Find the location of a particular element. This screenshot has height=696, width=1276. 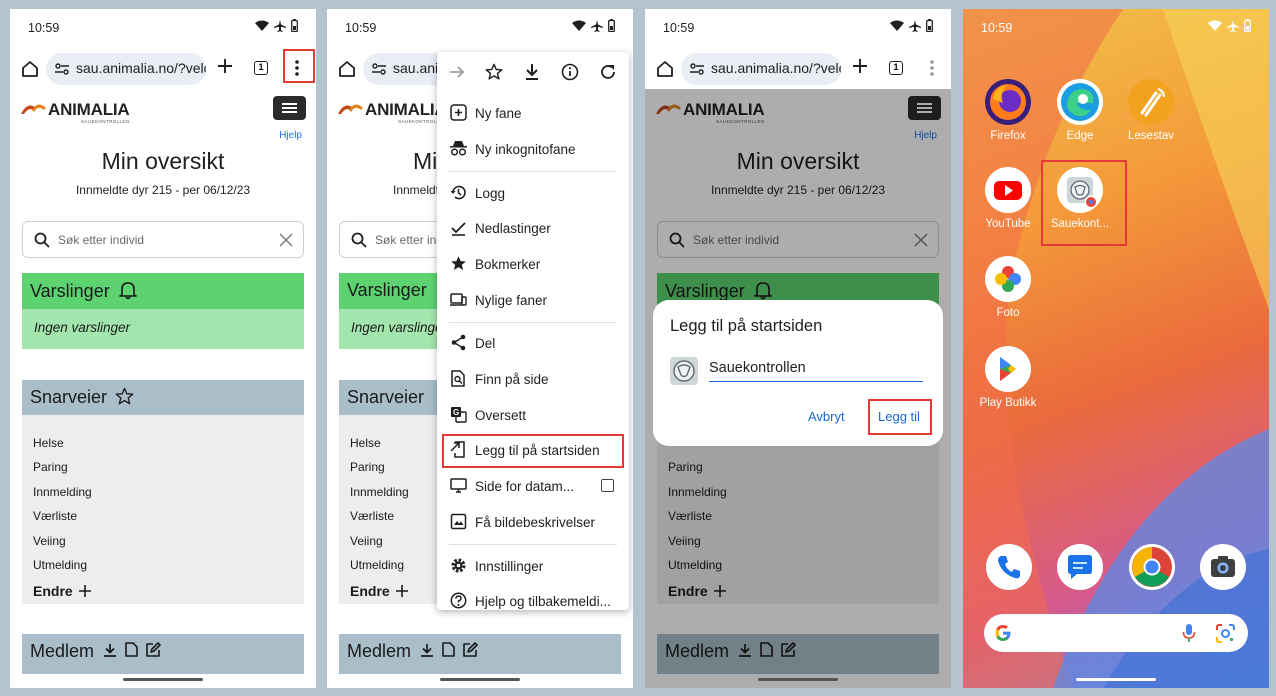

app-foto: Foto is located at coordinates (1008, 287).